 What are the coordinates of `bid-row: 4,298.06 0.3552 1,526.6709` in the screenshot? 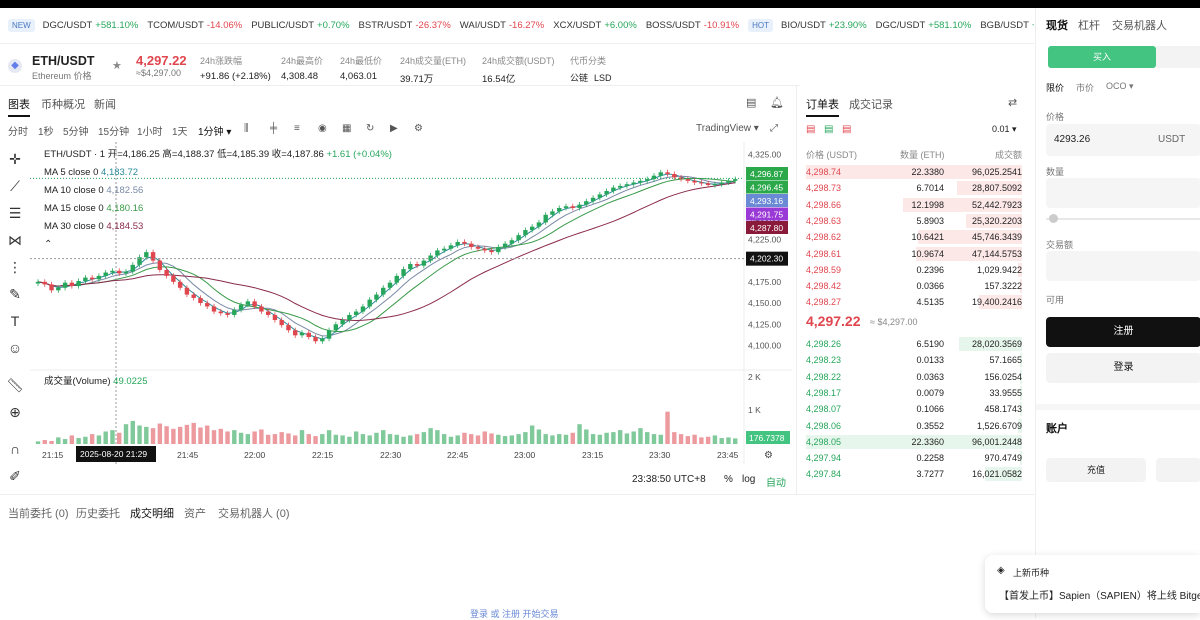 It's located at (914, 426).